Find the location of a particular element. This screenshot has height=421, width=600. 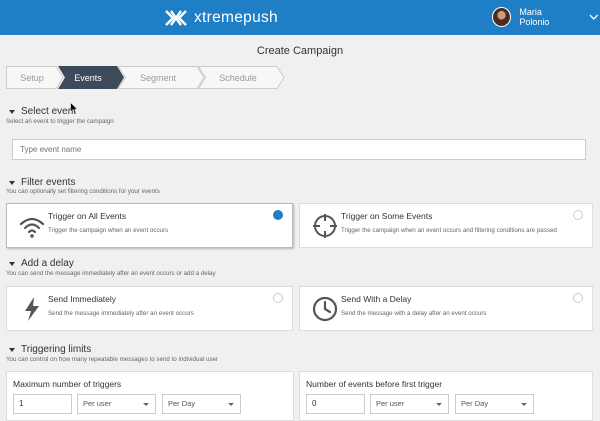

events-before-period-select: Per Day is located at coordinates (494, 404).